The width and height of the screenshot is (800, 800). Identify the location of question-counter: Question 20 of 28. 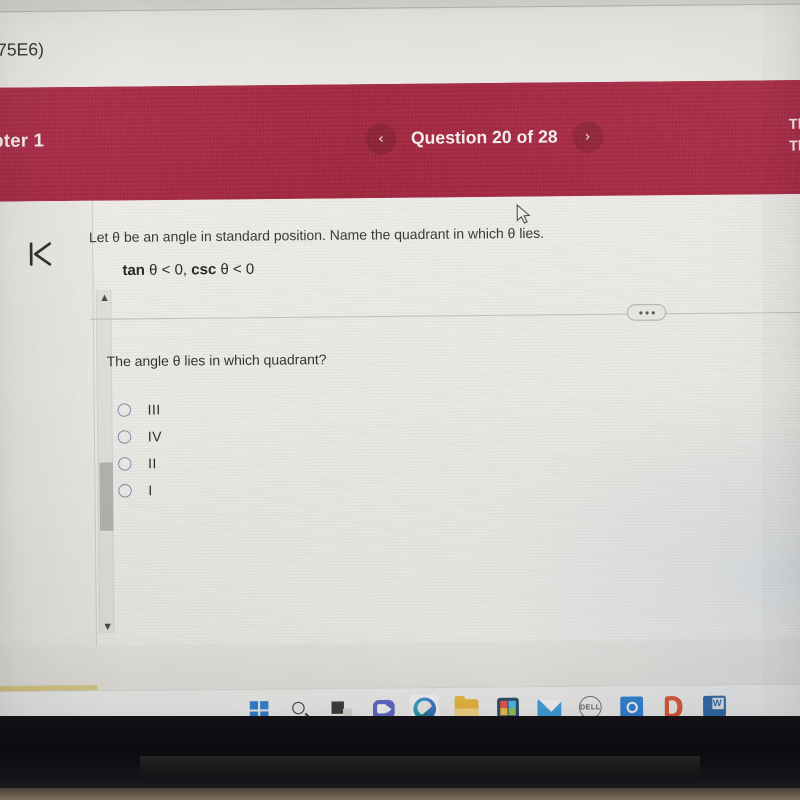
(484, 137).